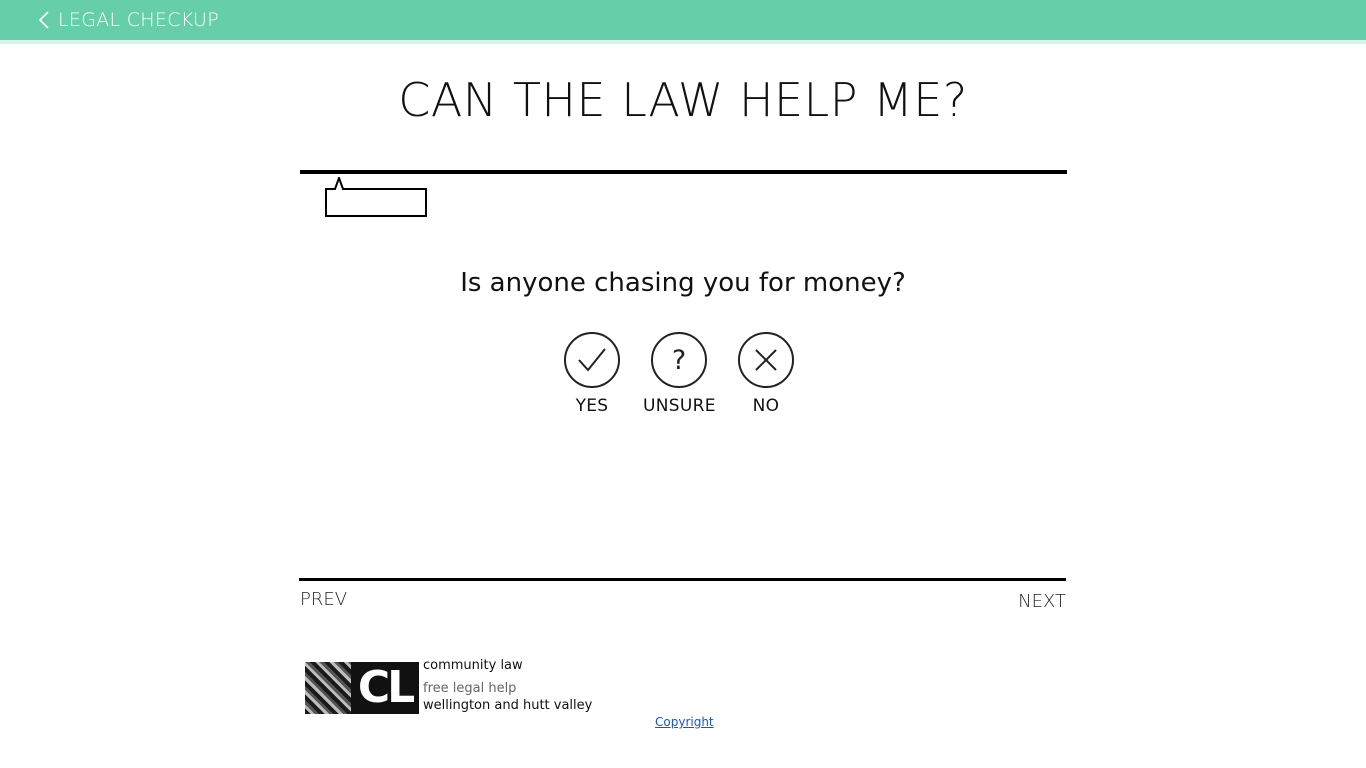 The width and height of the screenshot is (1366, 768). What do you see at coordinates (385, 688) in the screenshot?
I see `logo-mark: CL` at bounding box center [385, 688].